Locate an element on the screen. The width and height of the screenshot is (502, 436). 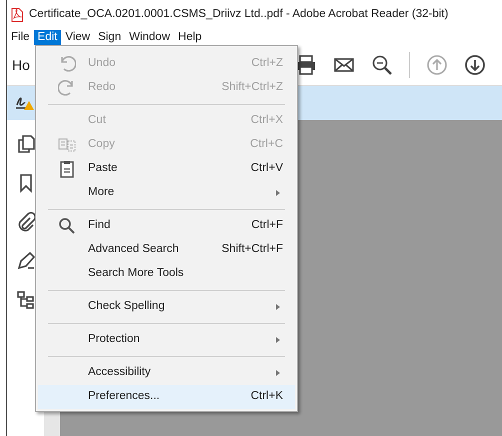
paperclip-icon is located at coordinates (26, 222).